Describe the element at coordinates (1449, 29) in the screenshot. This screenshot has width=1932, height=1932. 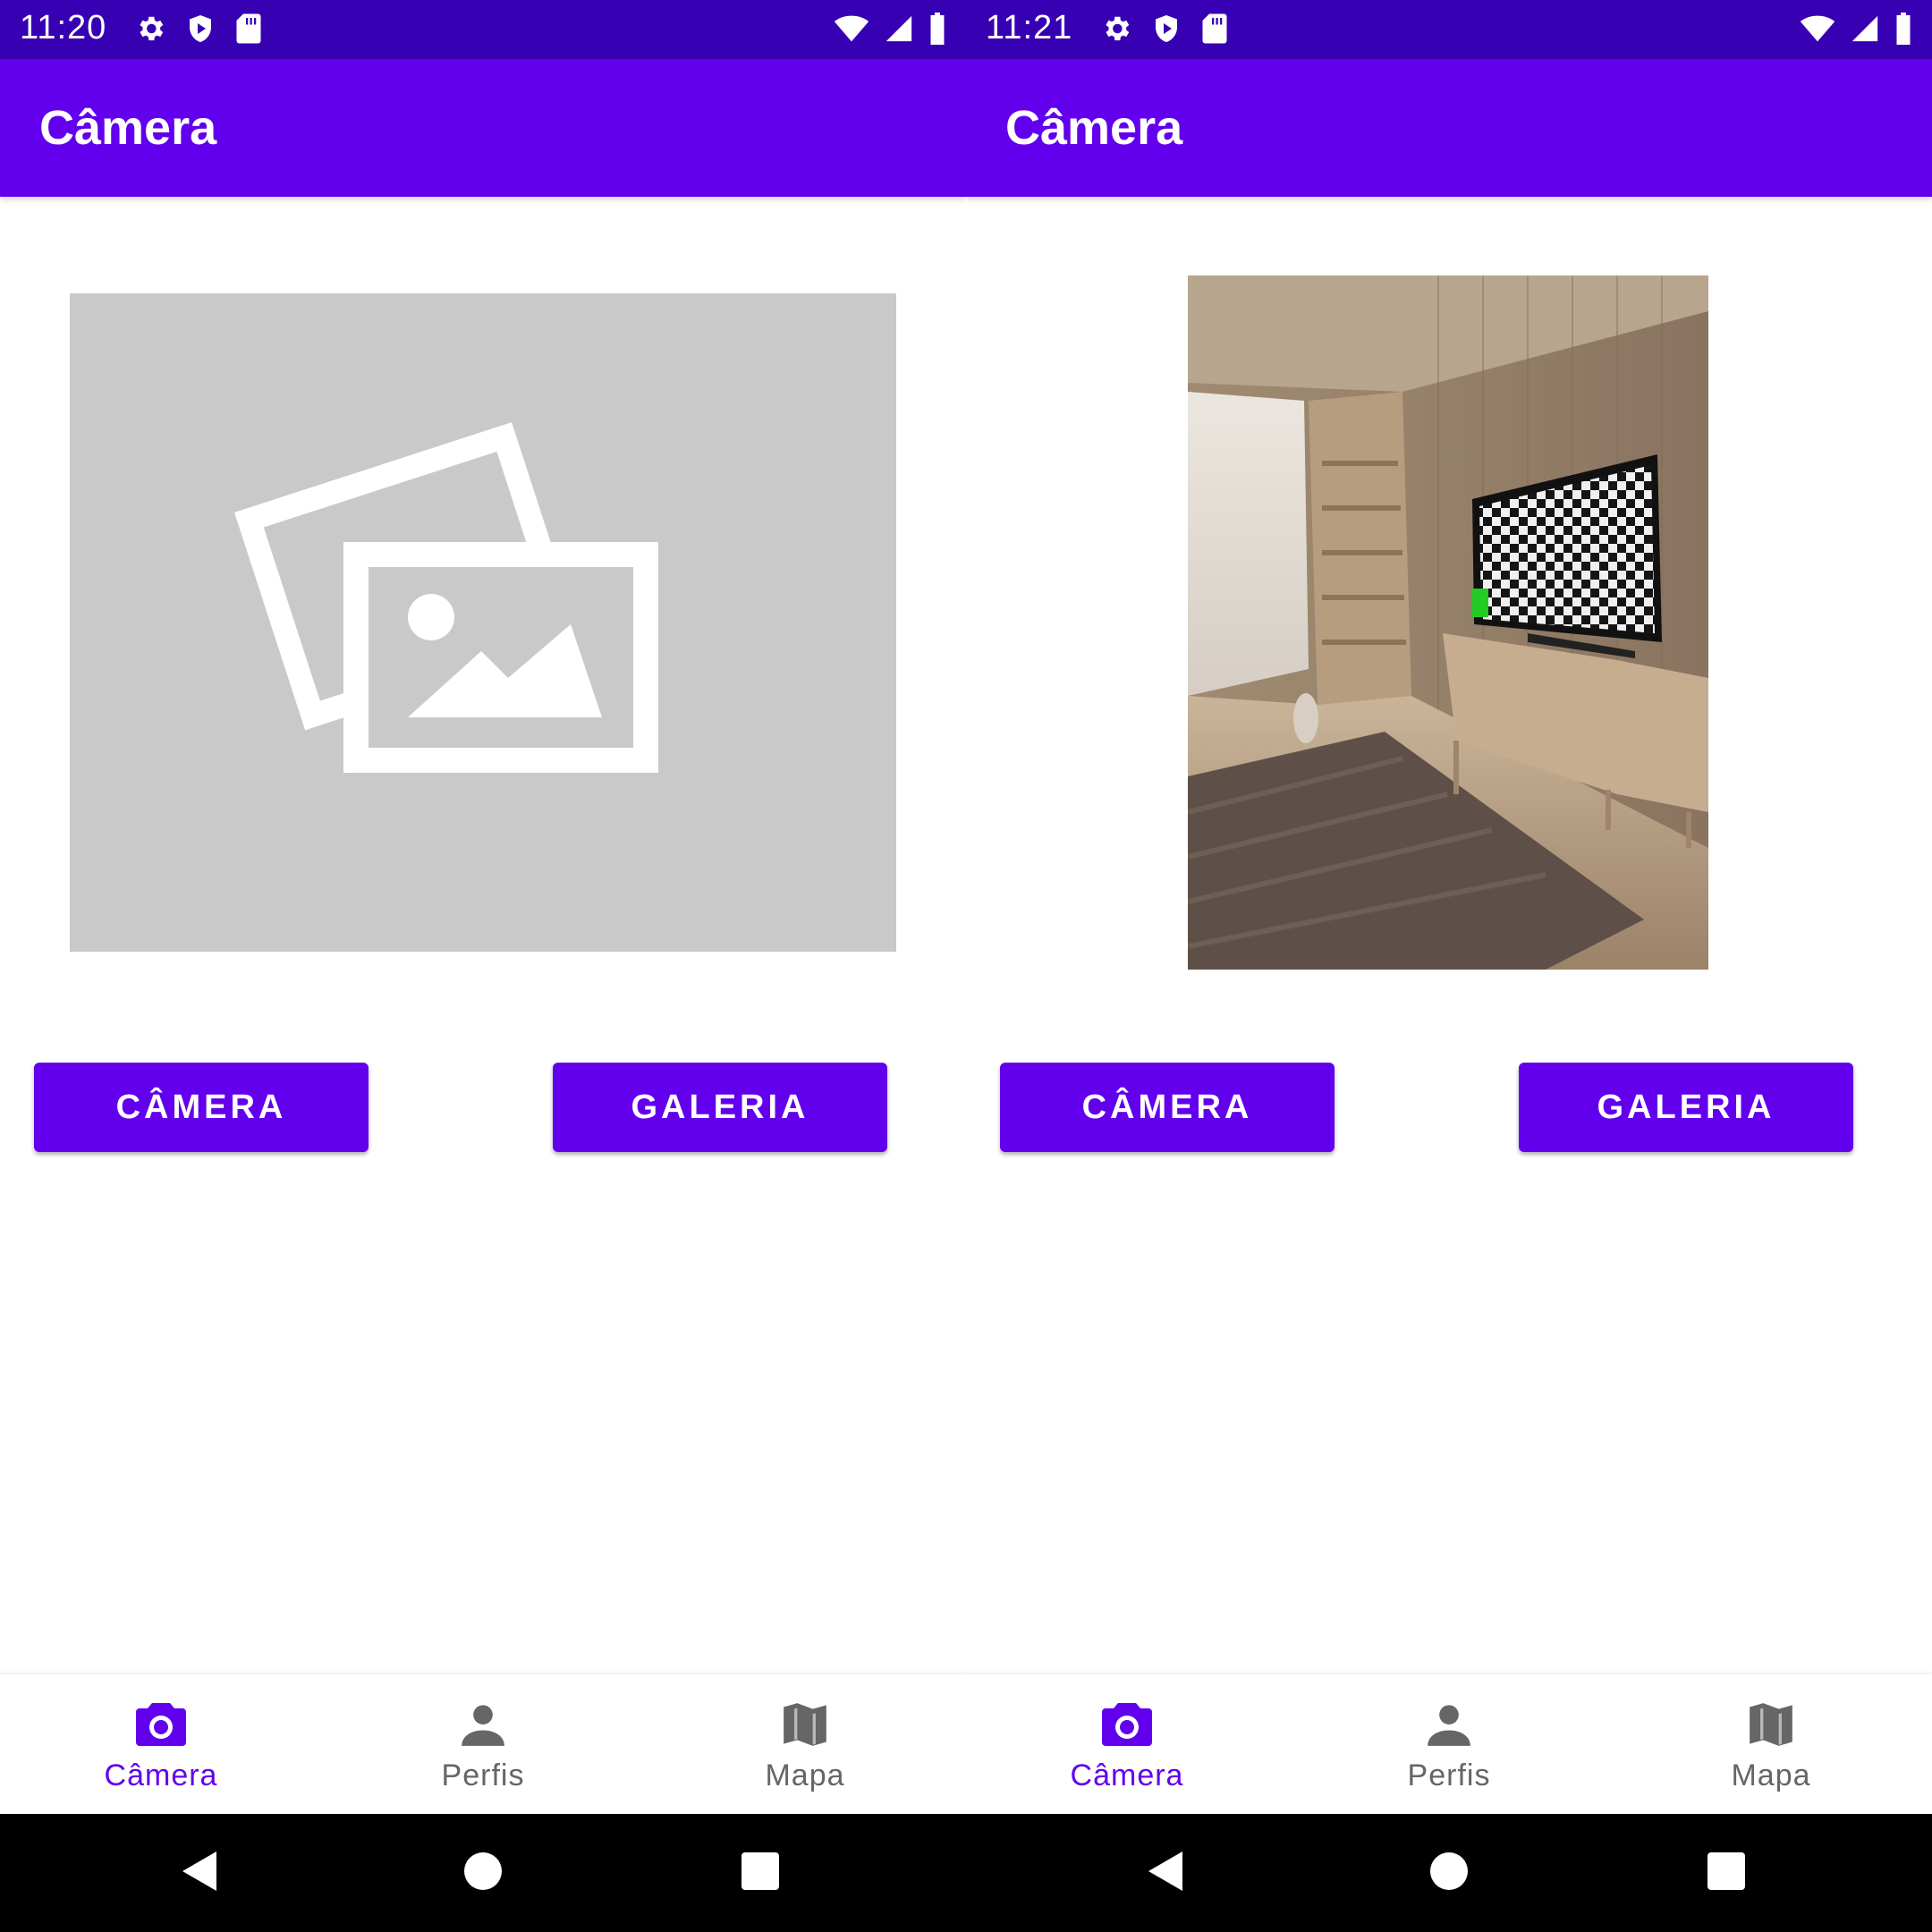
I see `status-bar: 11:21` at that location.